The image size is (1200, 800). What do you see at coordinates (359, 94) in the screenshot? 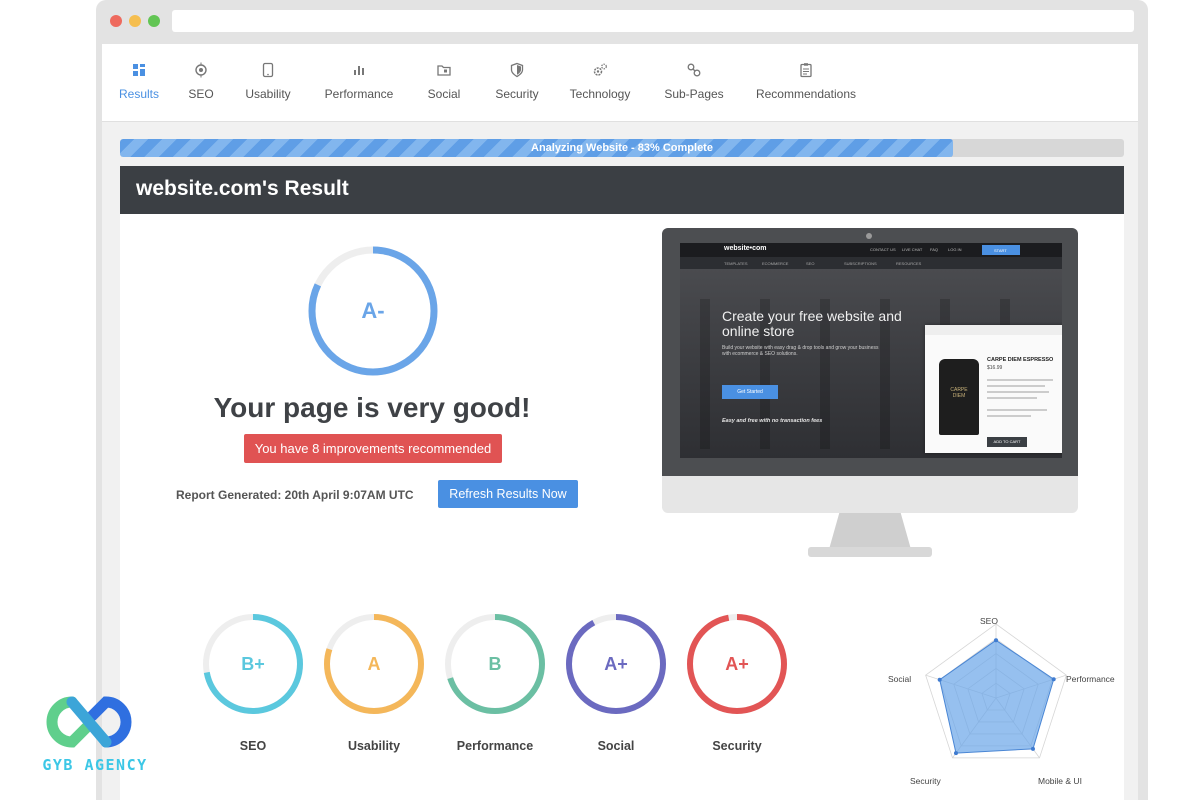
I see `tab-label: Performance` at bounding box center [359, 94].